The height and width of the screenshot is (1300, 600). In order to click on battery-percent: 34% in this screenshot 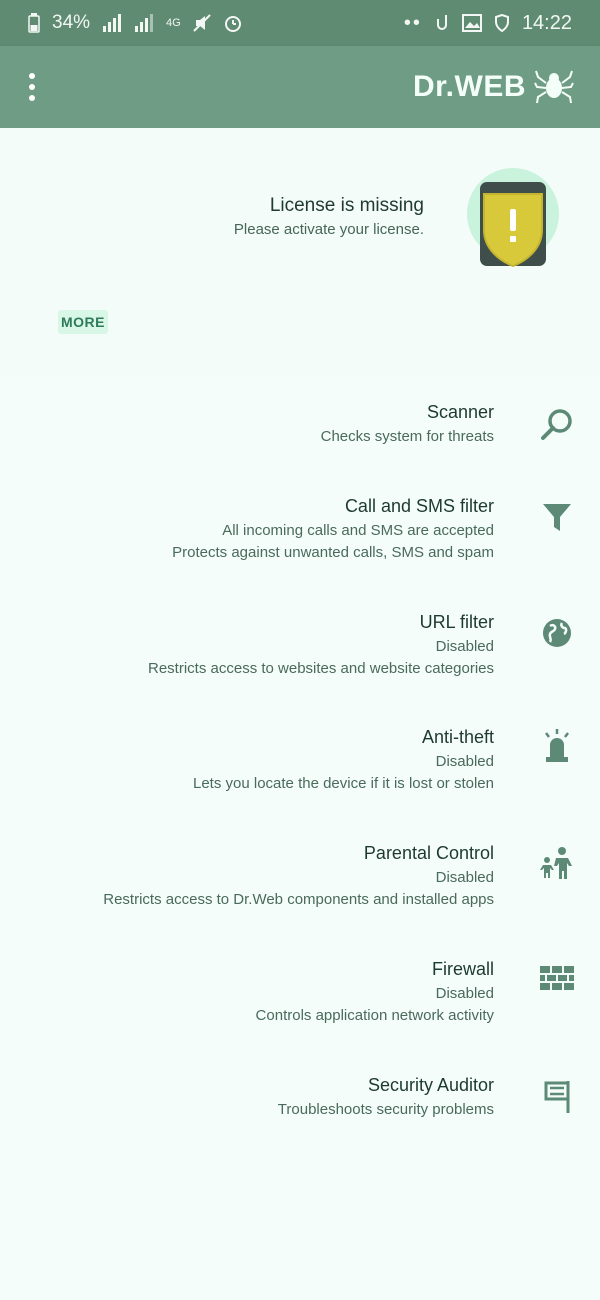, I will do `click(71, 22)`.